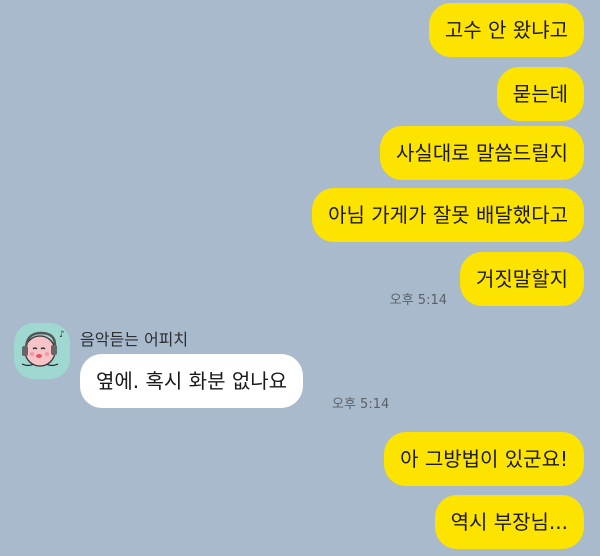 This screenshot has width=600, height=556. What do you see at coordinates (484, 459) in the screenshot?
I see `my-message-bubble: 아 그방법이 있군요!` at bounding box center [484, 459].